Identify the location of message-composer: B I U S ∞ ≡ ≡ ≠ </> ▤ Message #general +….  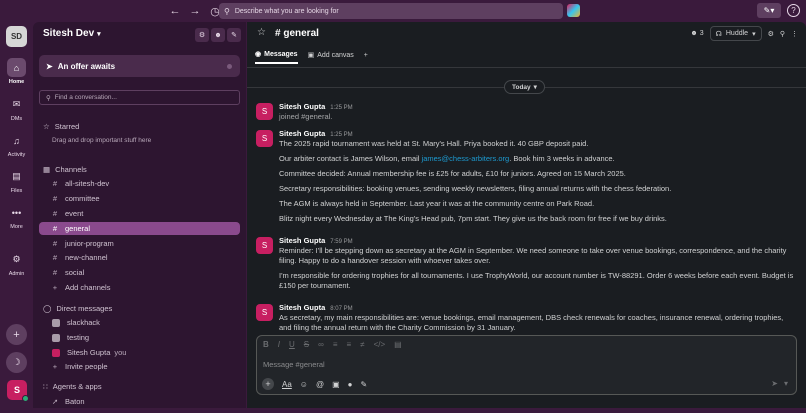
(526, 365).